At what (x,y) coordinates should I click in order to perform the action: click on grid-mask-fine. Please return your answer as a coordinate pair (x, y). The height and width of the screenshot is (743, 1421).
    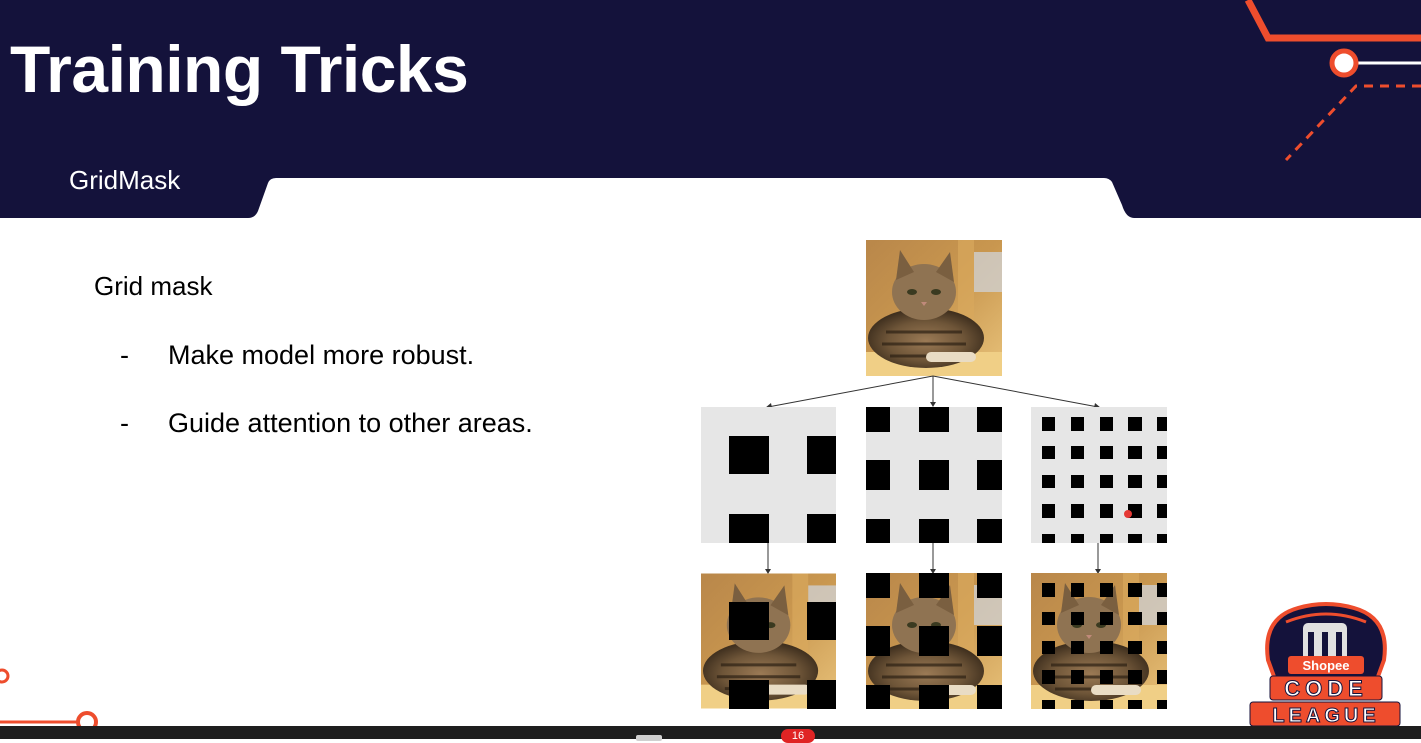
    Looking at the image, I should click on (1099, 475).